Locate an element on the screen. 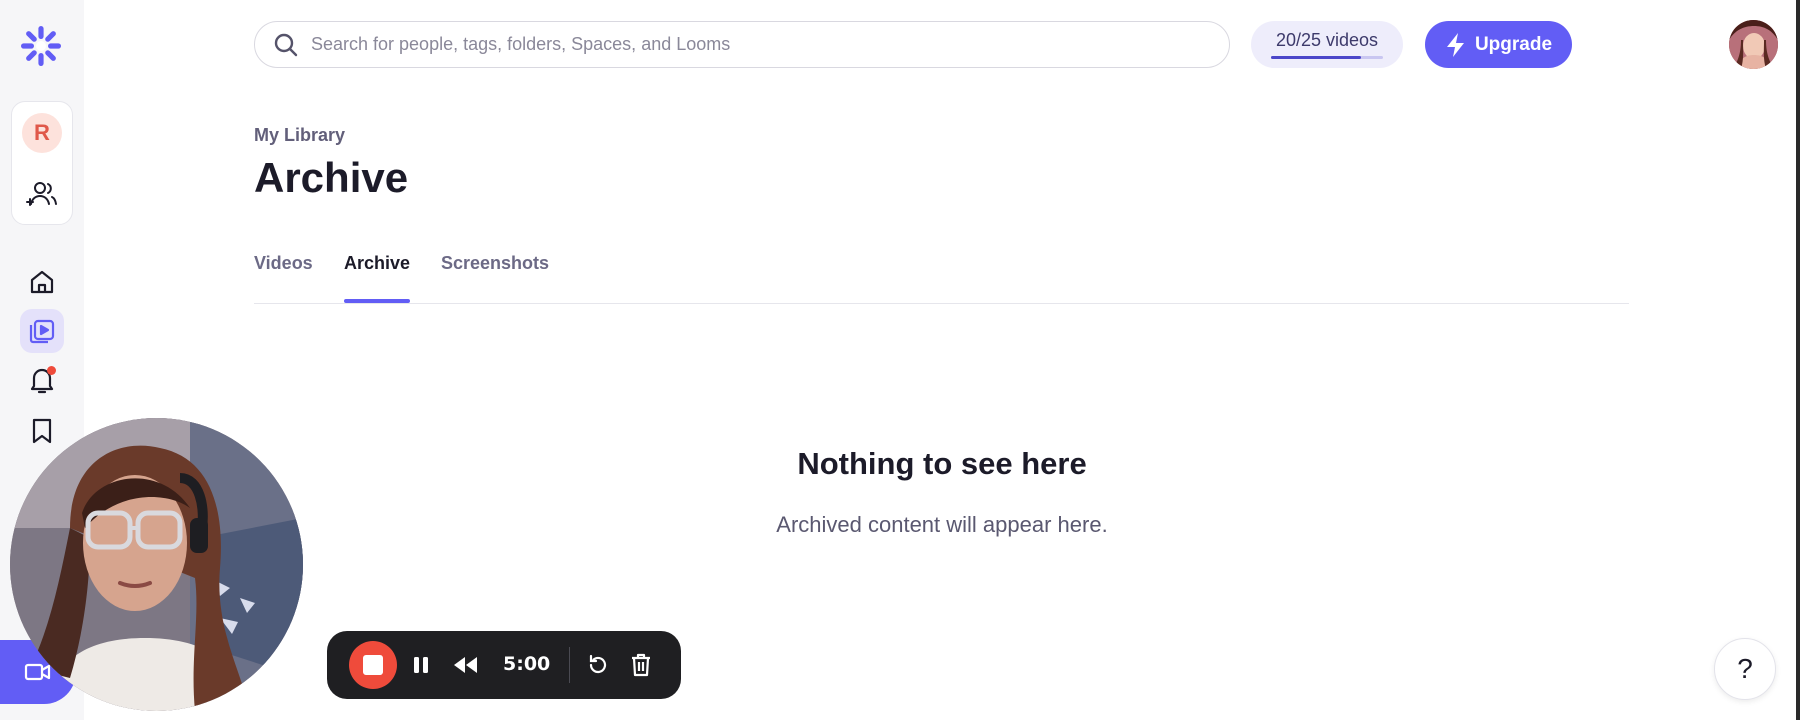  trash-icon is located at coordinates (641, 665).